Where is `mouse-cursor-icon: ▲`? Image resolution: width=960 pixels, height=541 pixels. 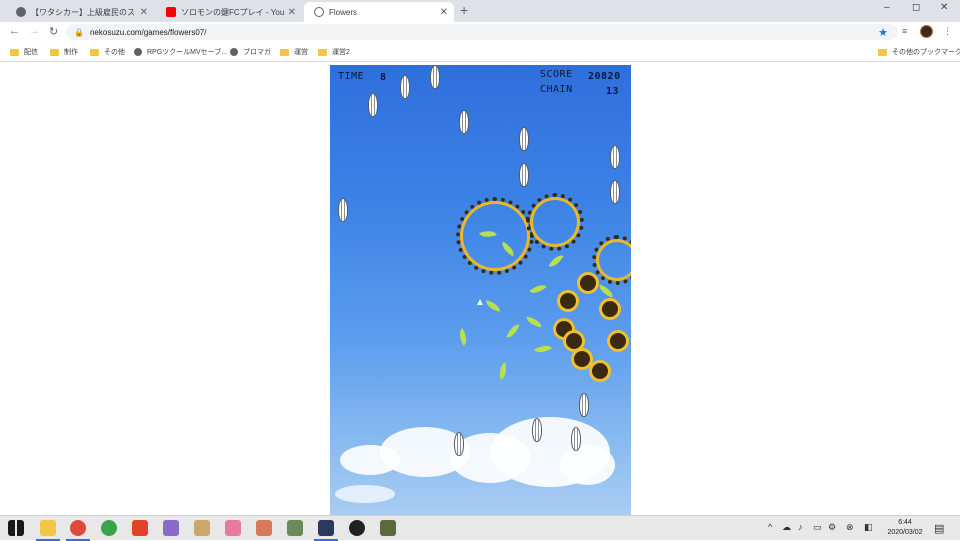 mouse-cursor-icon: ▲ is located at coordinates (480, 302).